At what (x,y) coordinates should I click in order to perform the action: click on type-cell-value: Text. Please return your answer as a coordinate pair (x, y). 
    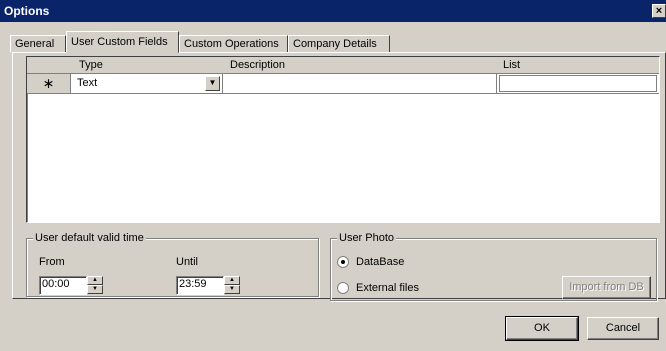
    Looking at the image, I should click on (87, 83).